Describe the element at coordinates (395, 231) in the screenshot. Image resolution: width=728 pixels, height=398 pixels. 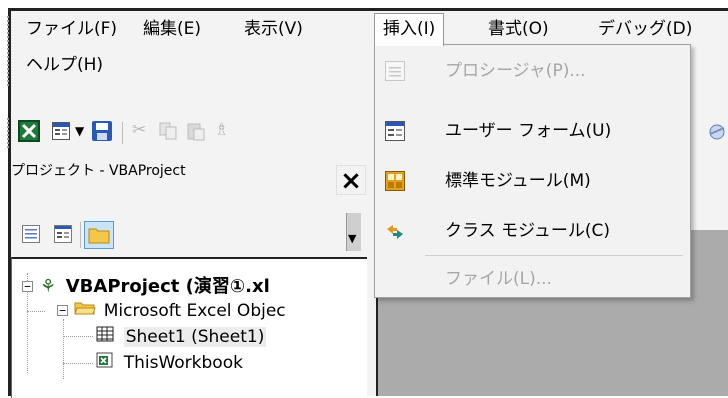
I see `class-module-icon` at that location.